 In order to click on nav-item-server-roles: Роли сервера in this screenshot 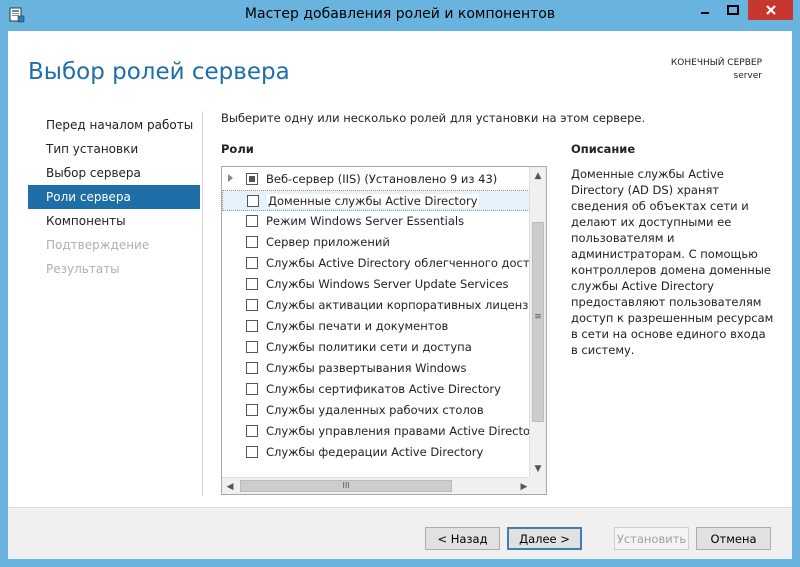, I will do `click(114, 197)`.